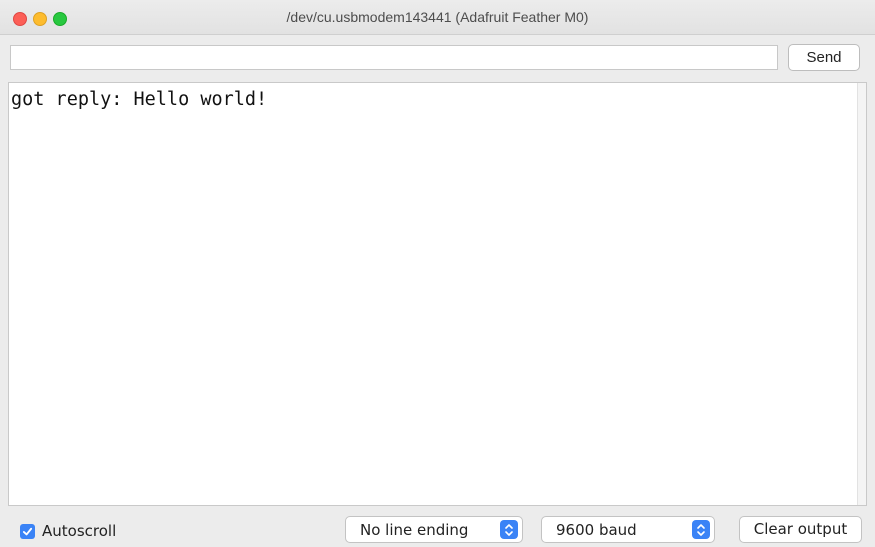 The width and height of the screenshot is (875, 547). I want to click on autoscroll-checkbox, so click(27, 531).